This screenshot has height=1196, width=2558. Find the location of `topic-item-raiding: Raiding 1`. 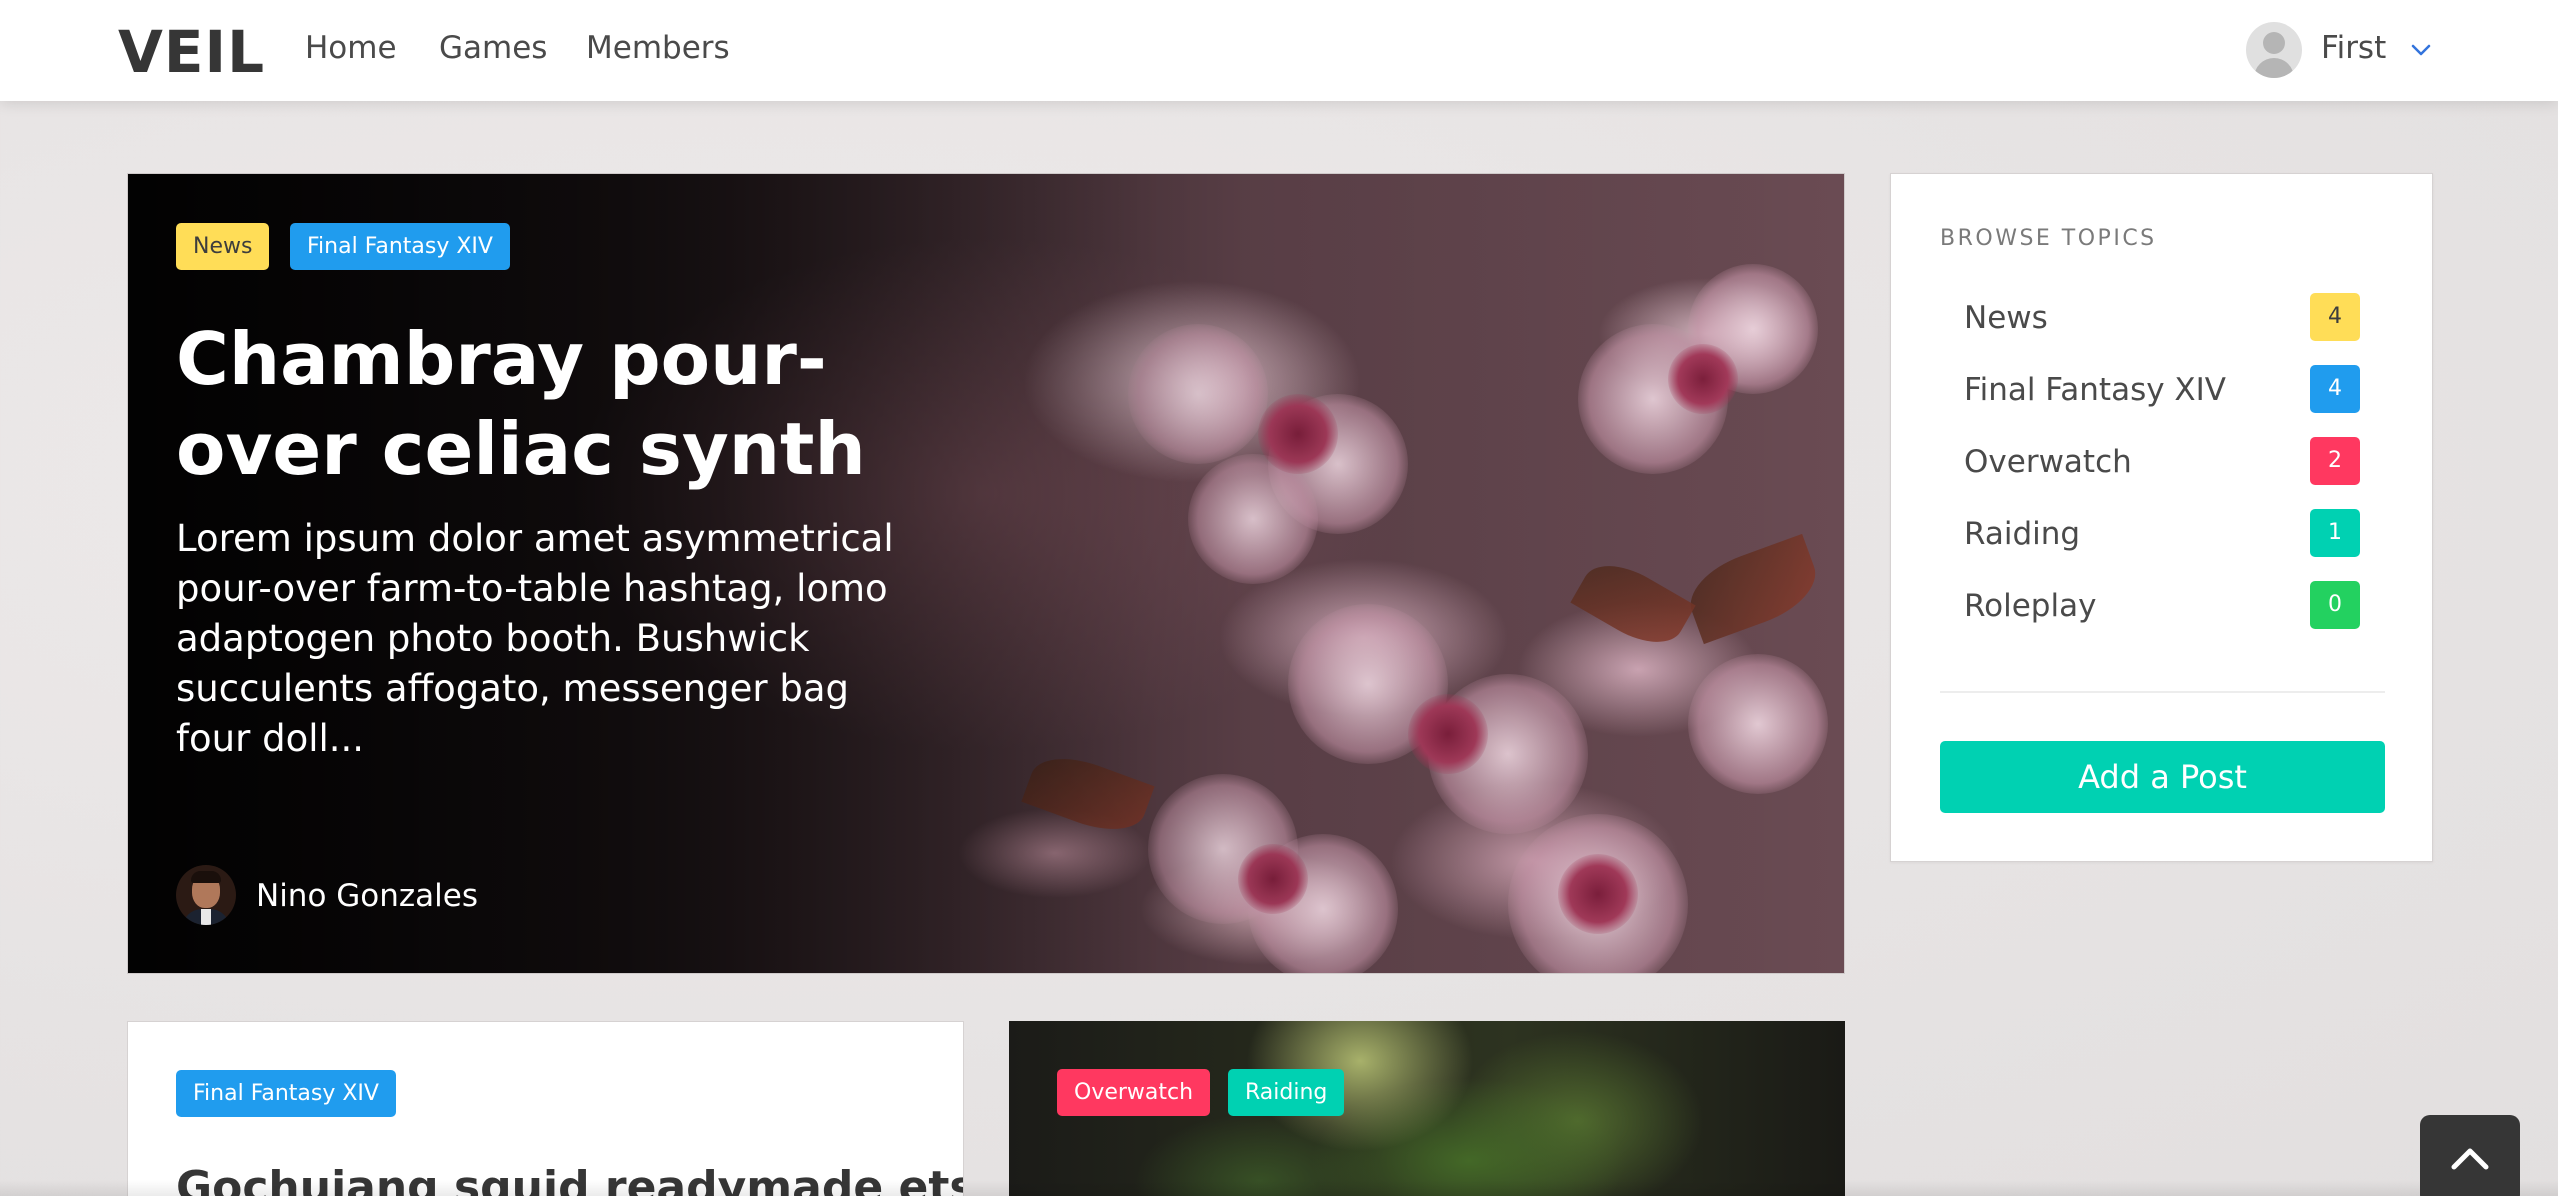

topic-item-raiding: Raiding 1 is located at coordinates (2164, 533).